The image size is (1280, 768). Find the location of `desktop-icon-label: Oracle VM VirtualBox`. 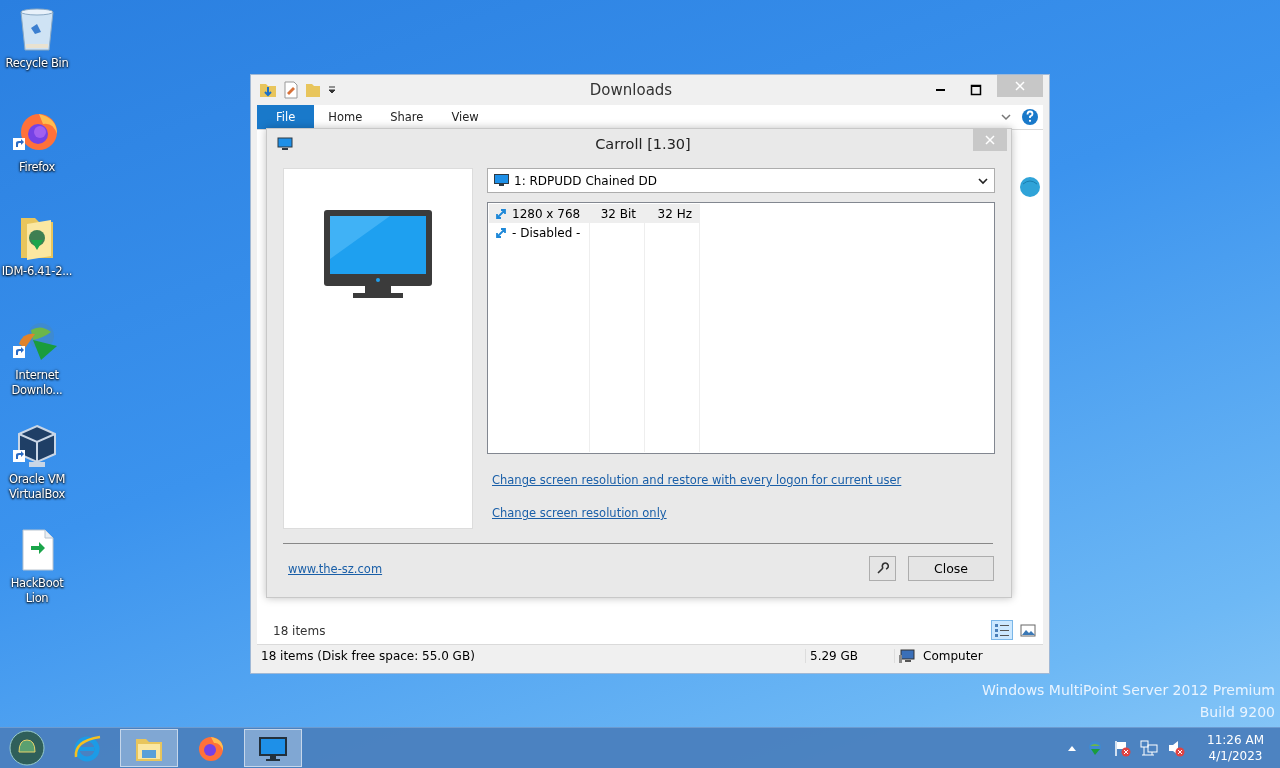

desktop-icon-label: Oracle VM VirtualBox is located at coordinates (37, 487).